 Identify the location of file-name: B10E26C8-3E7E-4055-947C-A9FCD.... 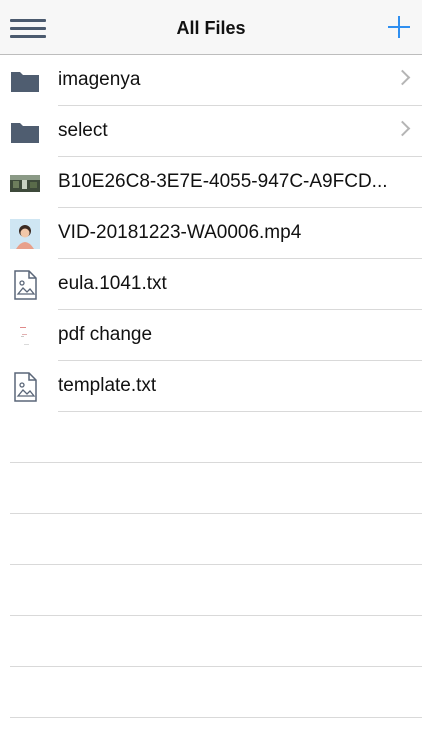
(223, 181).